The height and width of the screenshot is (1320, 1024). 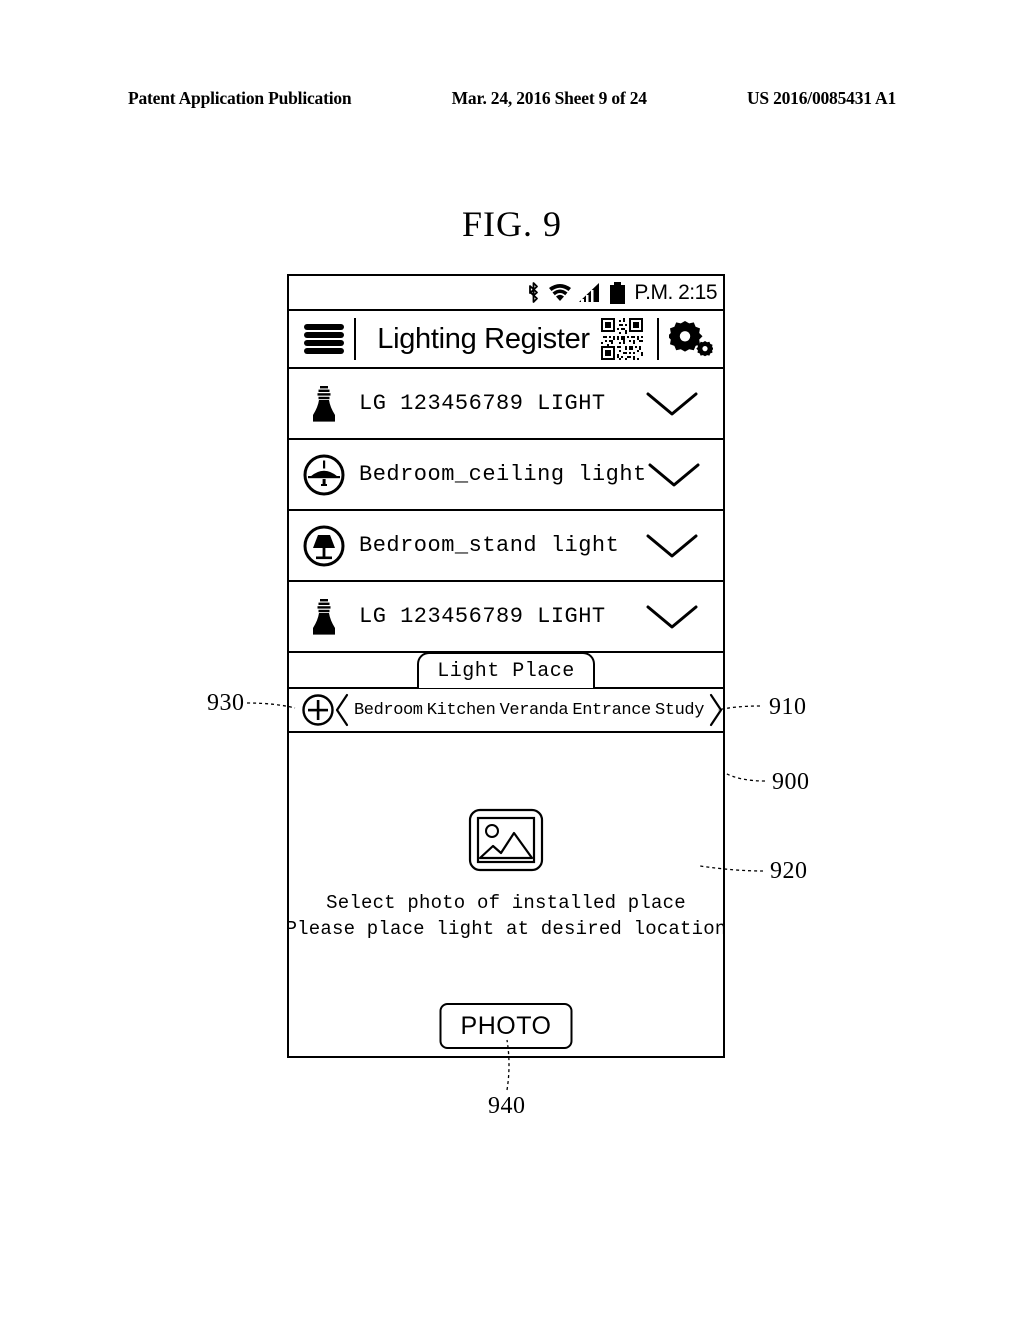 I want to click on title-divider-left, so click(x=355, y=339).